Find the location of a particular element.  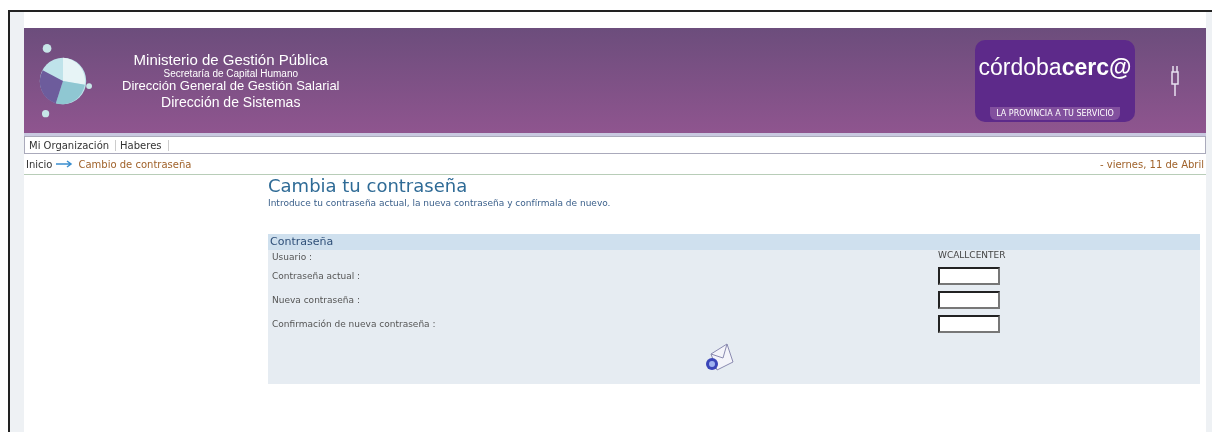

header-title: Secretaría de Capital Humano is located at coordinates (230, 73).